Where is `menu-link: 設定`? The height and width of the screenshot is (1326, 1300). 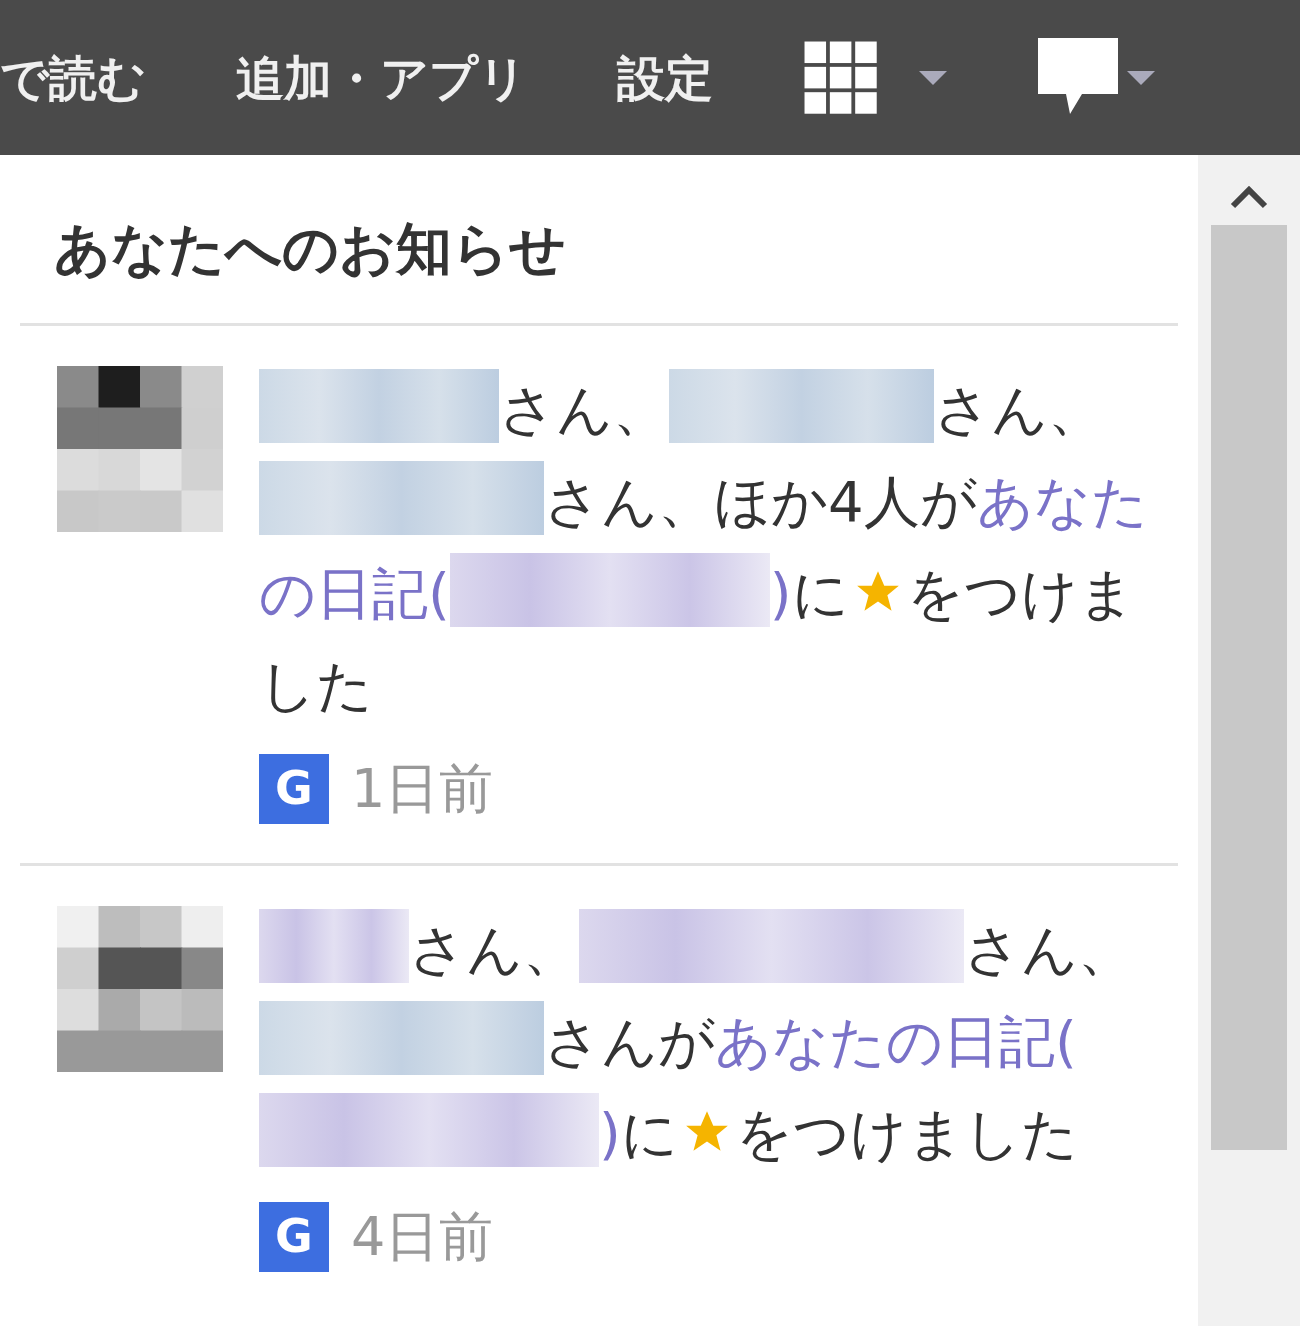 menu-link: 設定 is located at coordinates (665, 77).